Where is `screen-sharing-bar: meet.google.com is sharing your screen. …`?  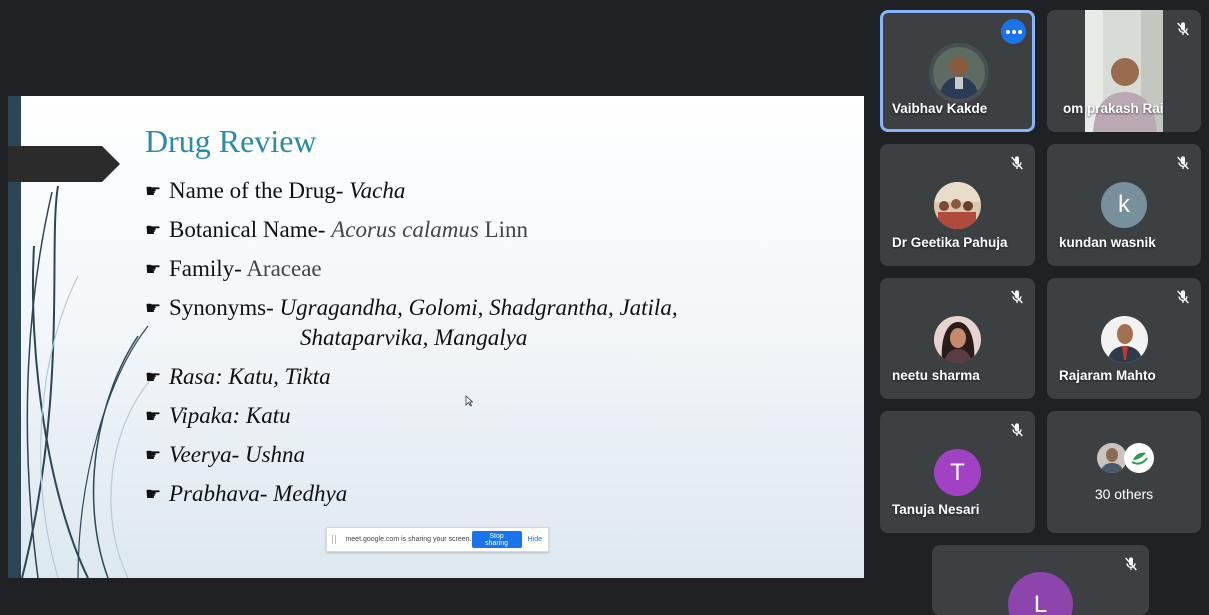 screen-sharing-bar: meet.google.com is sharing your screen. … is located at coordinates (437, 539).